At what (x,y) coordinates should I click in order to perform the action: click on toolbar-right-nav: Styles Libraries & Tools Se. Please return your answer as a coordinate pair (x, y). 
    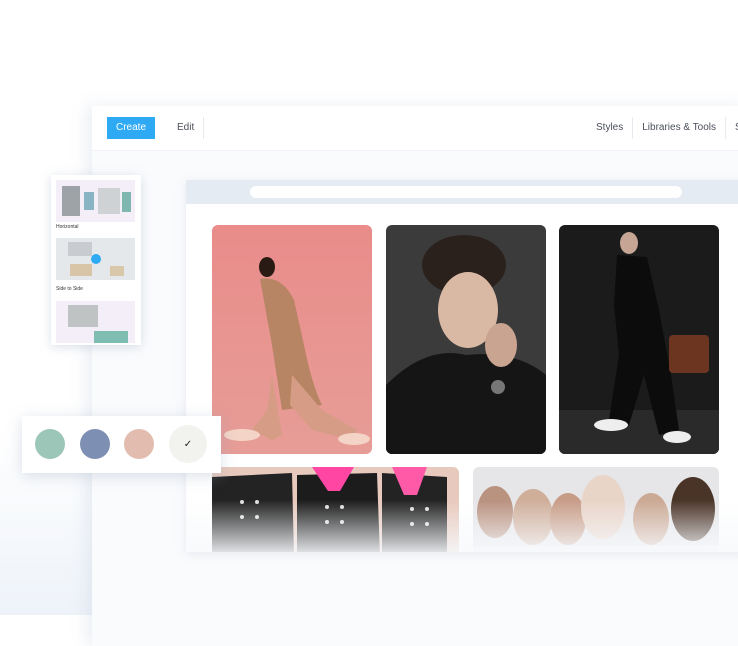
    Looking at the image, I should click on (662, 128).